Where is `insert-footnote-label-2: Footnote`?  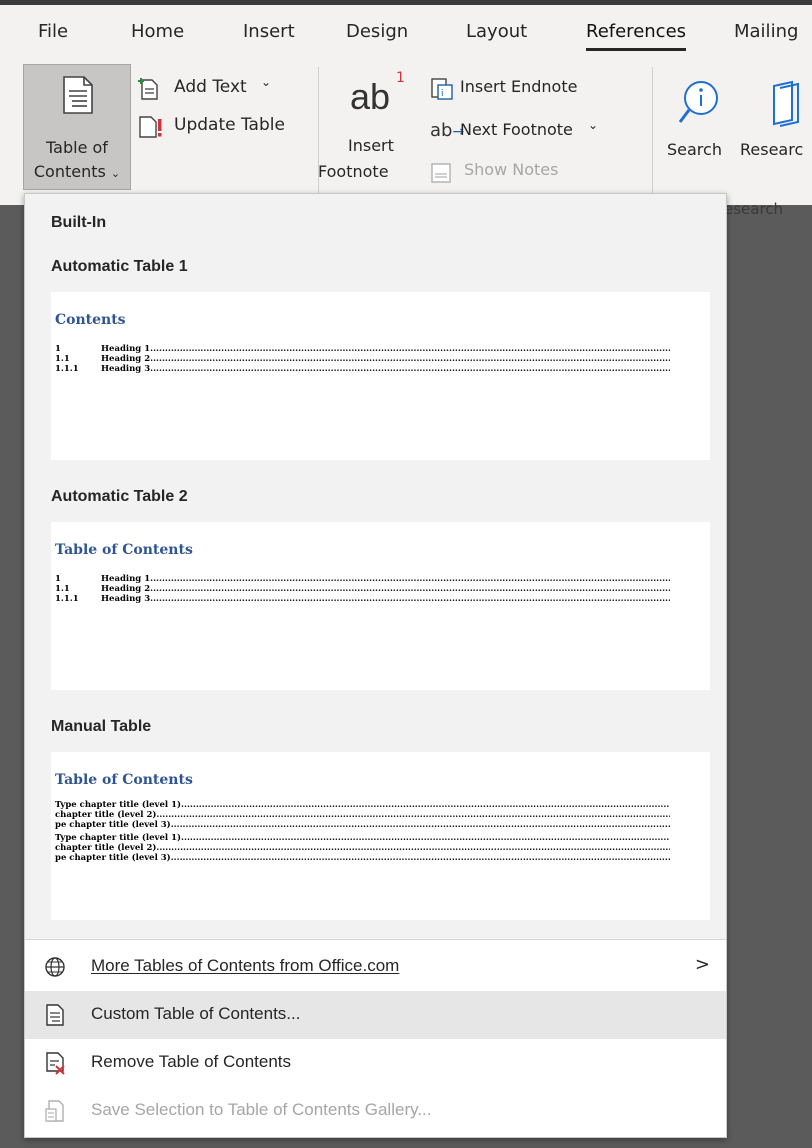
insert-footnote-label-2: Footnote is located at coordinates (353, 171).